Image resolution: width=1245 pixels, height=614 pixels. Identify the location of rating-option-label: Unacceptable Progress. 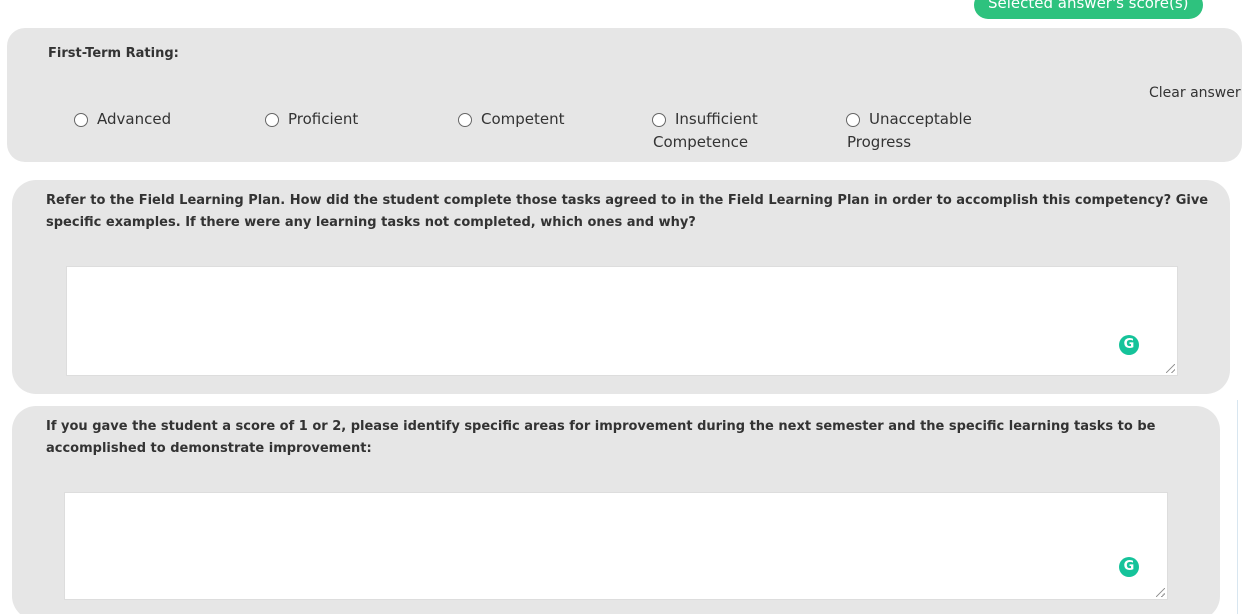
(923, 131).